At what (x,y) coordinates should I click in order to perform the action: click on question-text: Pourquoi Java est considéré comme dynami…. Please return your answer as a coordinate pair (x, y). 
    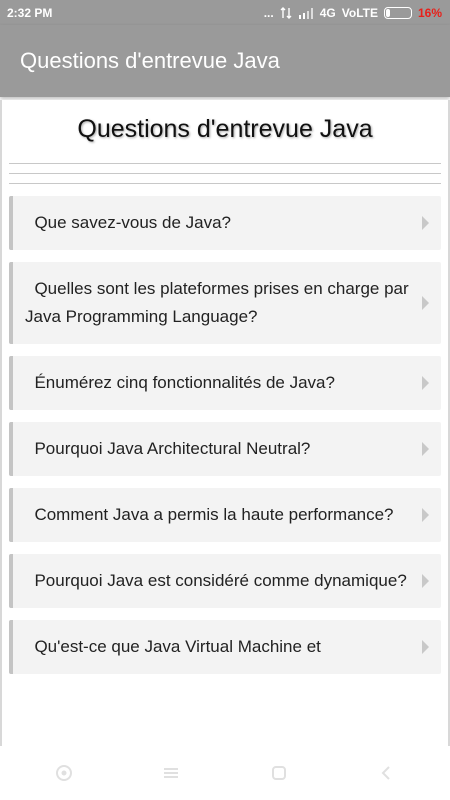
    Looking at the image, I should click on (220, 580).